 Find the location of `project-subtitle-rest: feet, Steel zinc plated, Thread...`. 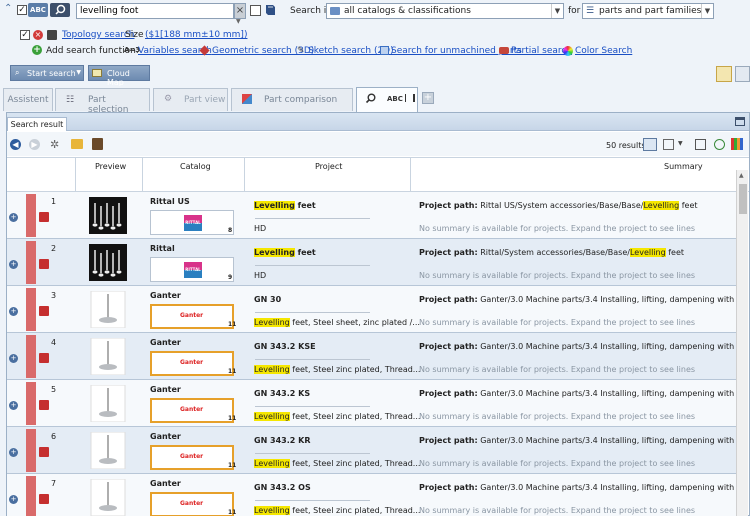

project-subtitle-rest: feet, Steel zinc plated, Thread... is located at coordinates (355, 510).